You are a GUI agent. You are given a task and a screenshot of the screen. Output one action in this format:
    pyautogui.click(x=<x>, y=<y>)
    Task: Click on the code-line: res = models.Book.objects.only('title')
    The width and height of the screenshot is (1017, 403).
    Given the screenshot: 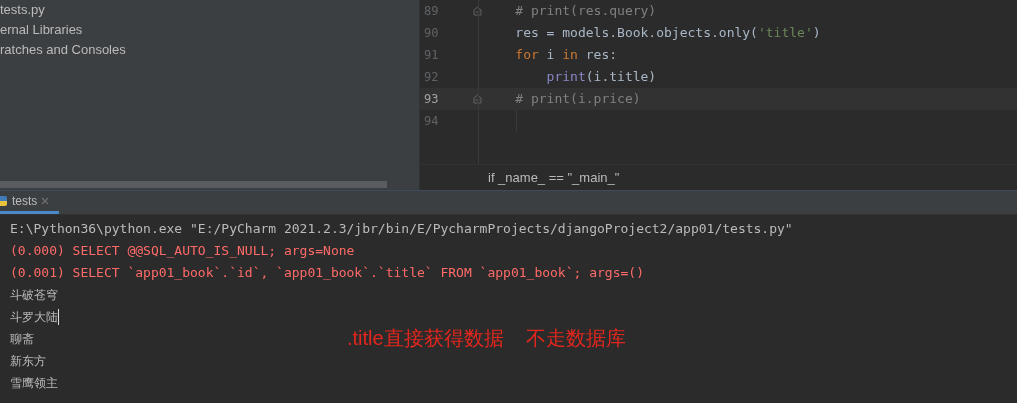 What is the action you would take?
    pyautogui.click(x=667, y=33)
    